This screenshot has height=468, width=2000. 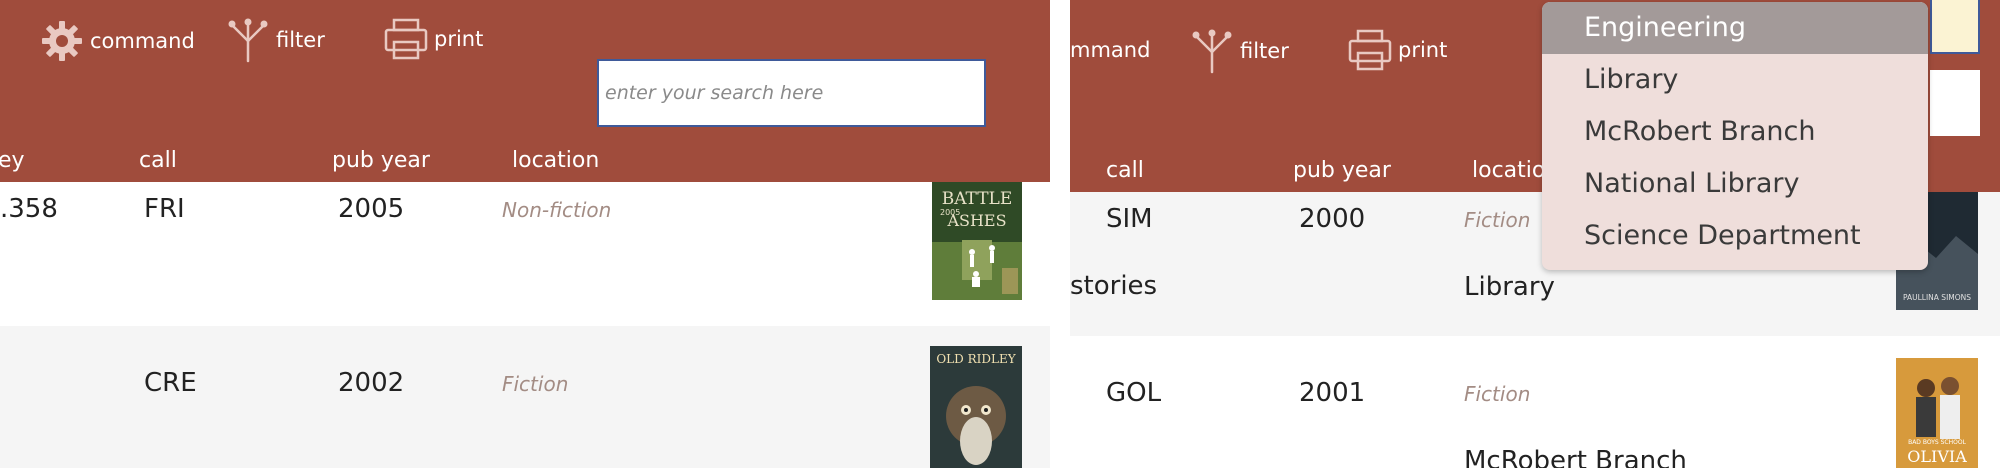 What do you see at coordinates (142, 41) in the screenshot?
I see `command-label: command` at bounding box center [142, 41].